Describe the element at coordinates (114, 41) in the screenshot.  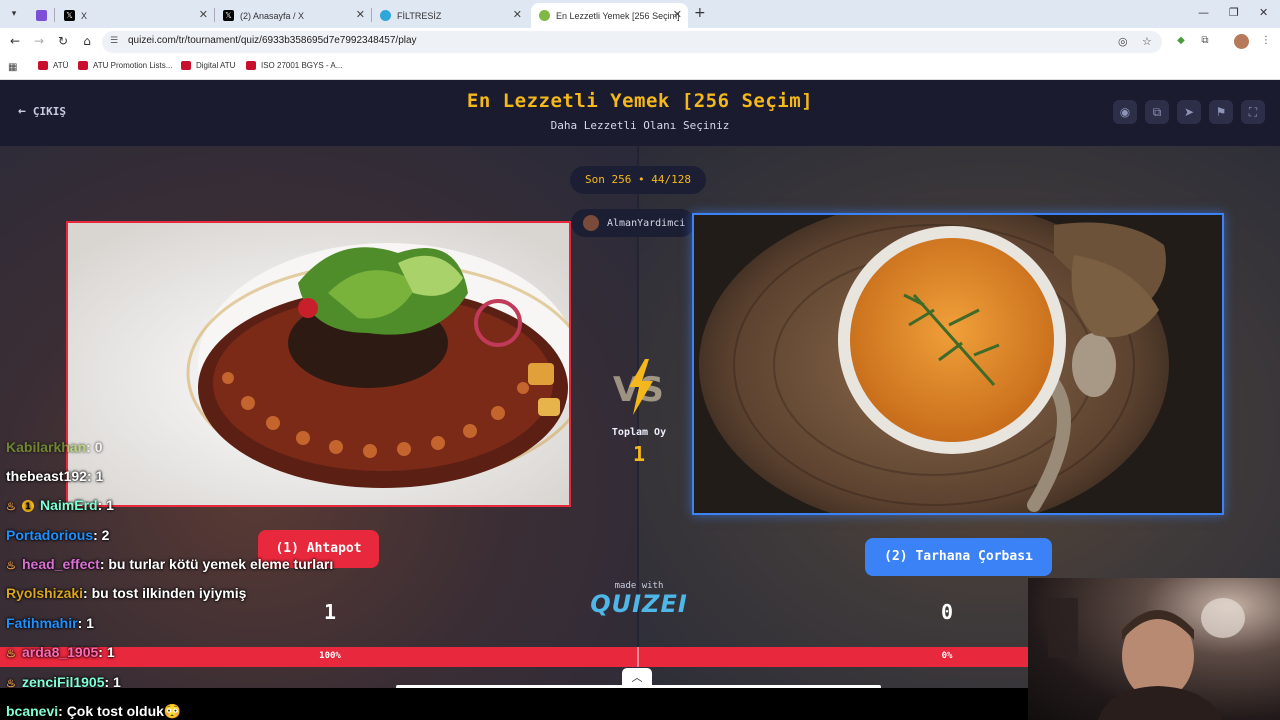
I see `site-info-icon: ☰` at that location.